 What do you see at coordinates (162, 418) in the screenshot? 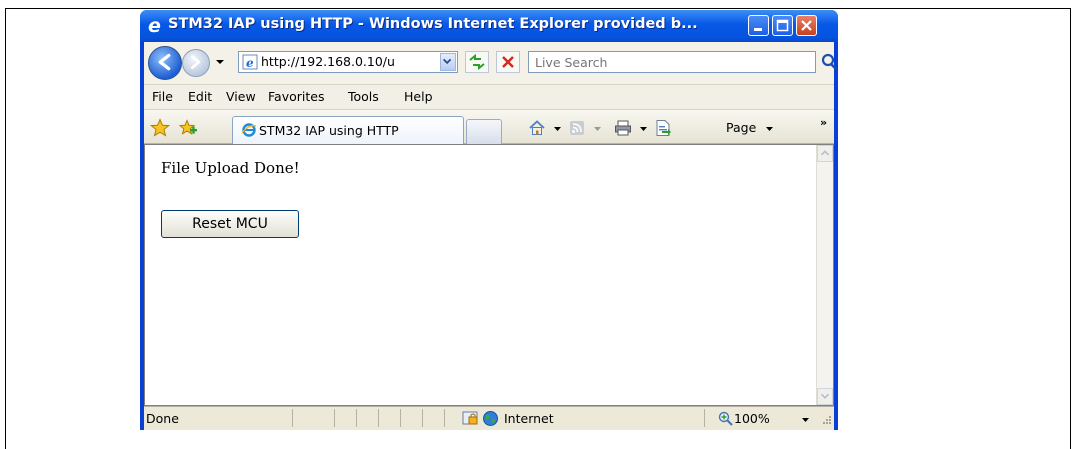
I see `status-text: Done` at bounding box center [162, 418].